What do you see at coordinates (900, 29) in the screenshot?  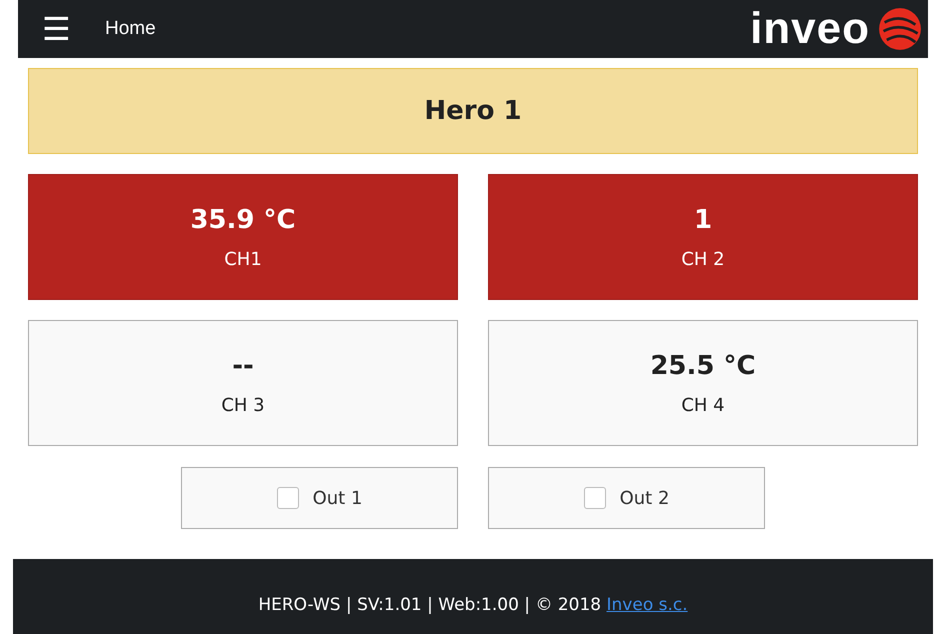 I see `globe-icon` at bounding box center [900, 29].